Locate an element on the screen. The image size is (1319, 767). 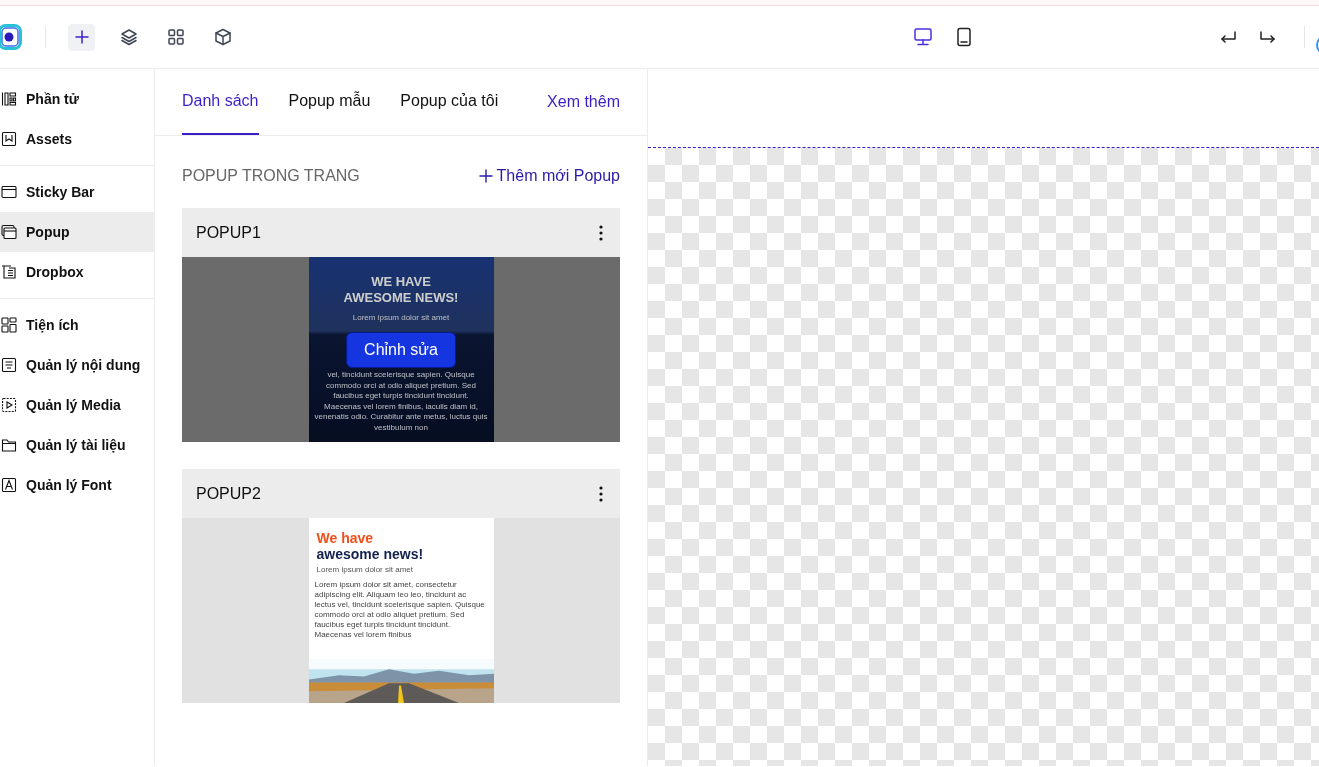
section-title: POPUP TRONG TRANG is located at coordinates (271, 176).